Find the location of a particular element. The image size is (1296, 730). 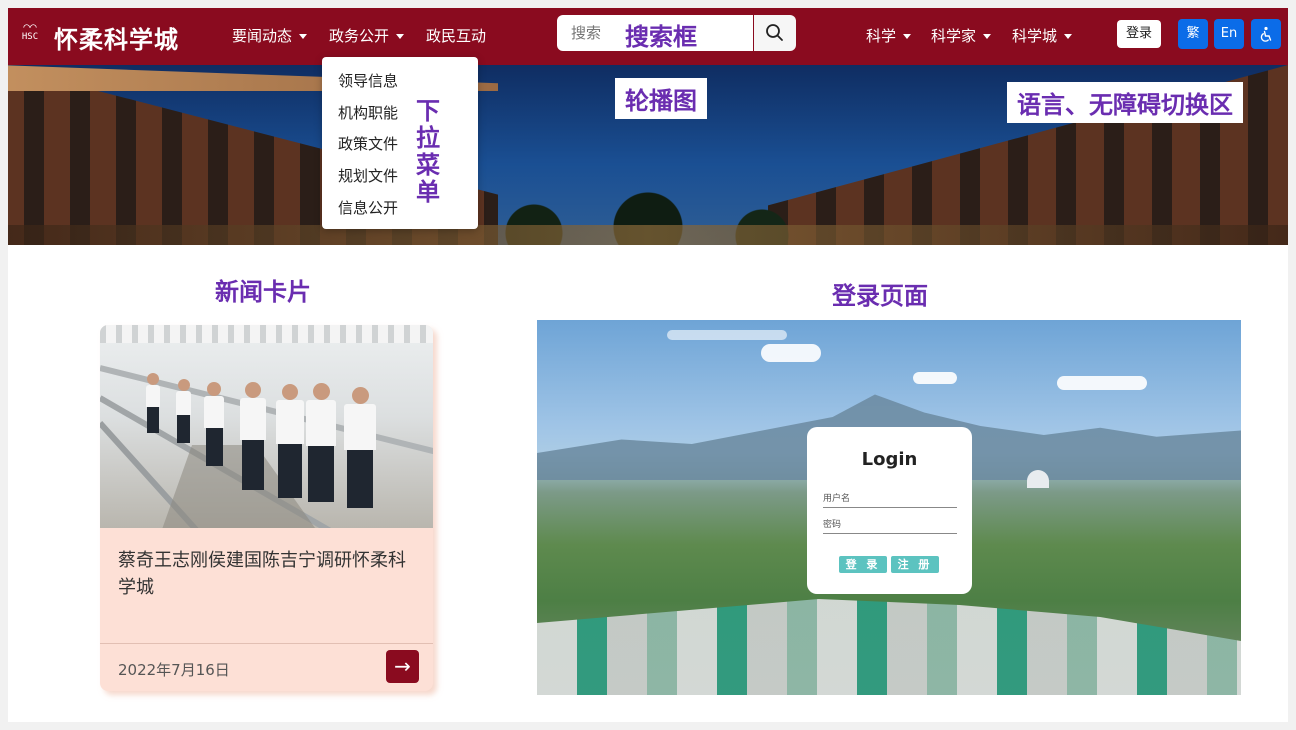

english-button: En is located at coordinates (1229, 34).